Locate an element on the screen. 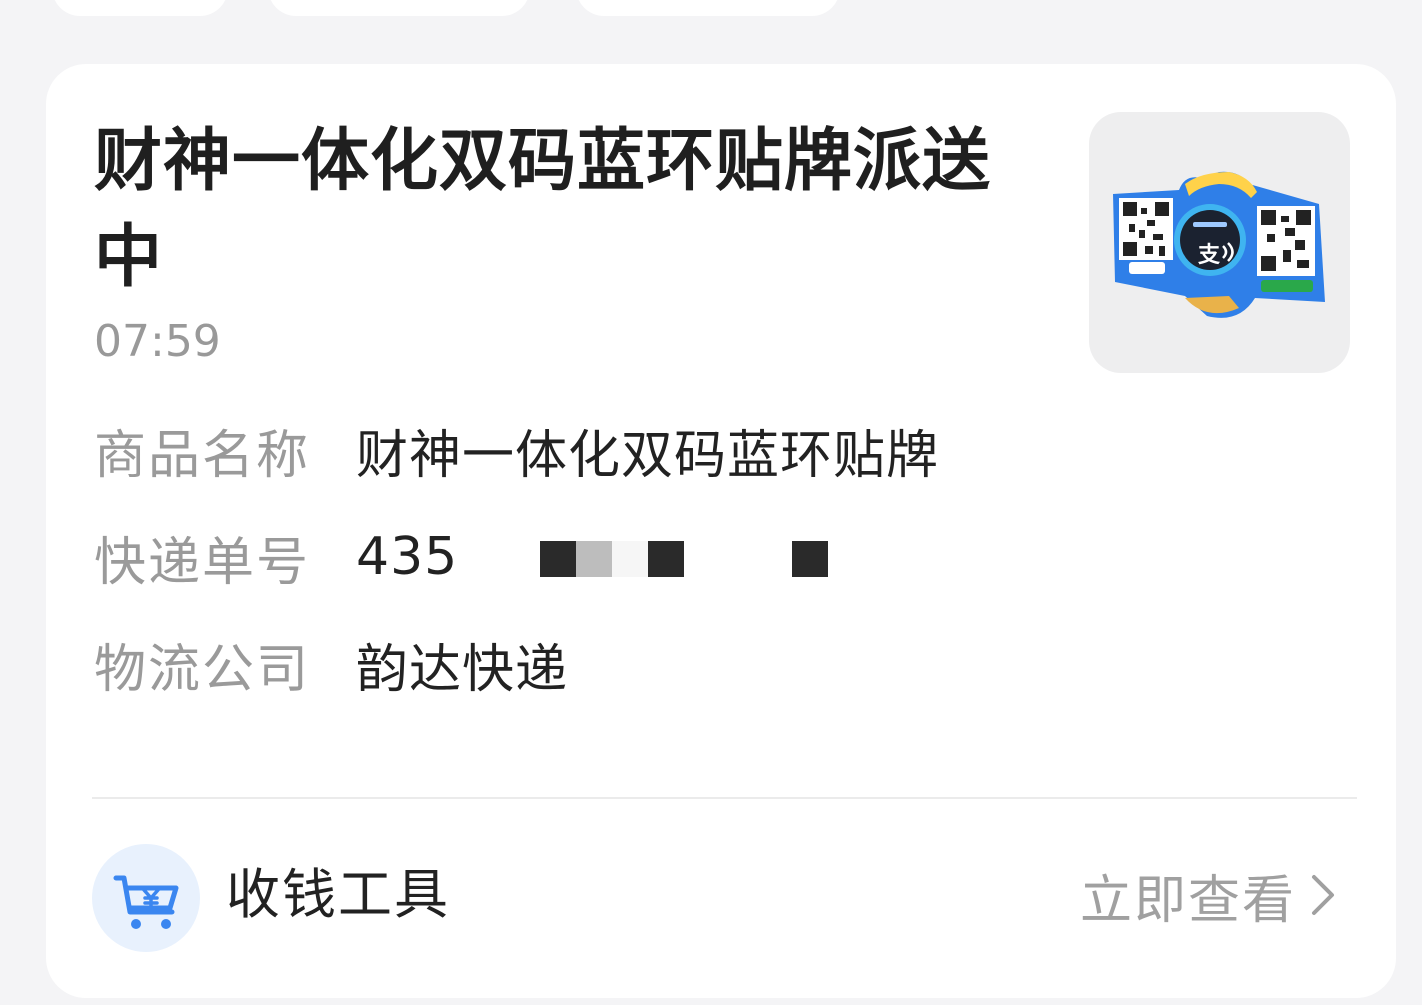 The height and width of the screenshot is (1005, 1422). product-name-value: 财神一体化双码蓝环贴牌 is located at coordinates (648, 455).